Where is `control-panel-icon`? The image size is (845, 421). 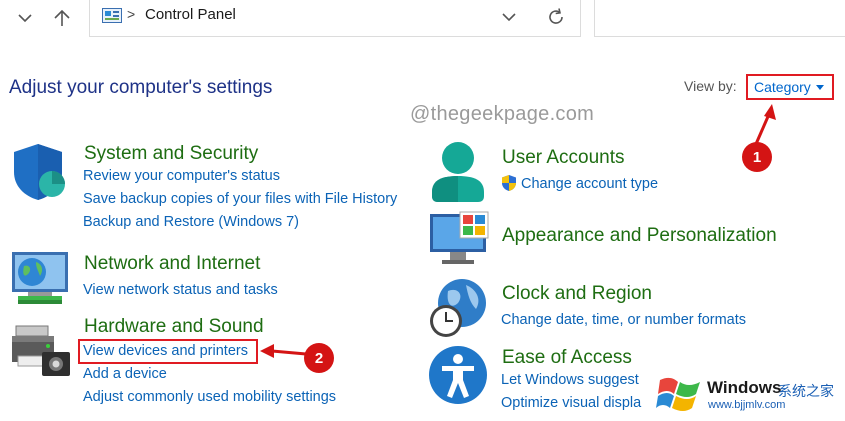
control-panel-icon is located at coordinates (112, 18).